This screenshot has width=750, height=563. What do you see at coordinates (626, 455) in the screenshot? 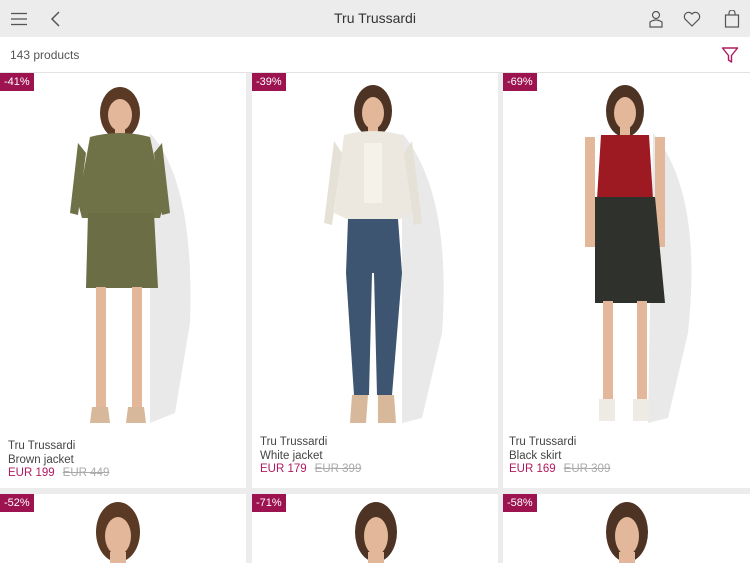
I see `product-info: Tru Trussardi Black skirt EUR 169 EUR 309` at bounding box center [626, 455].